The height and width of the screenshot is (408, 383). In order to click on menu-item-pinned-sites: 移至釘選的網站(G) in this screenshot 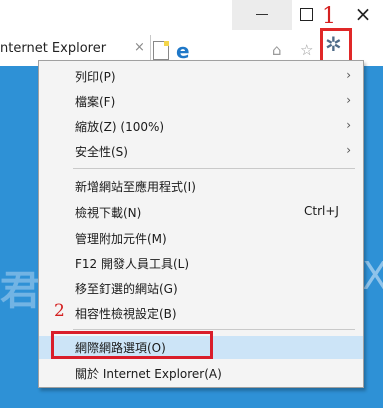, I will do `click(201, 288)`.